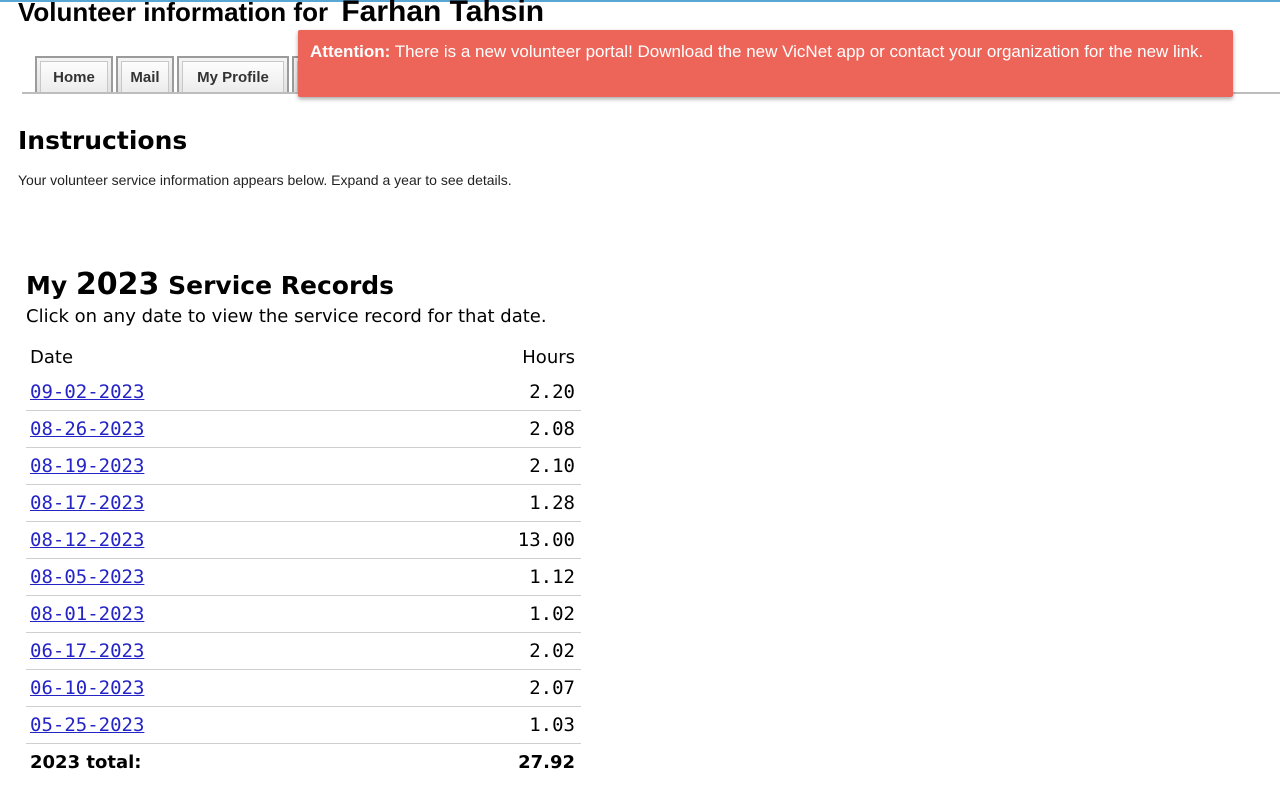 Image resolution: width=1280 pixels, height=796 pixels. What do you see at coordinates (350, 51) in the screenshot?
I see `attention-label: Attention:` at bounding box center [350, 51].